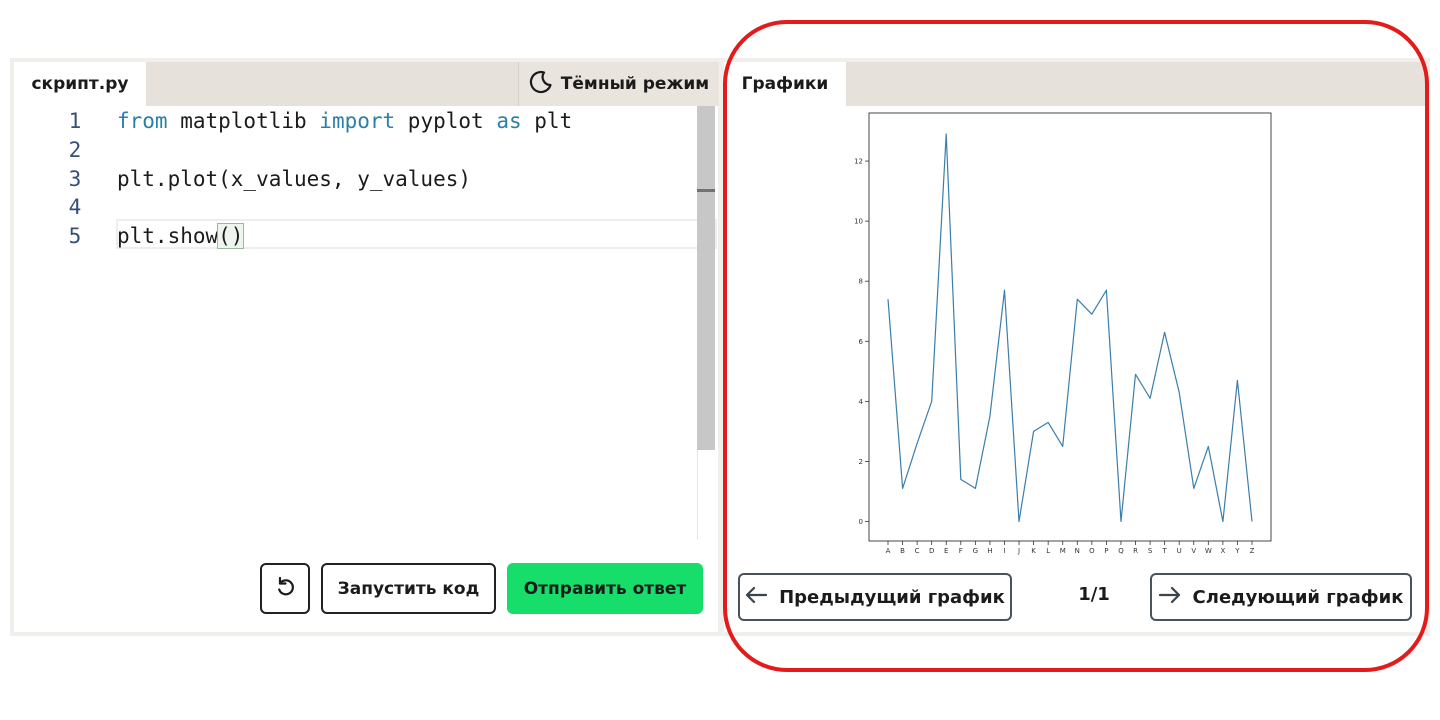 The width and height of the screenshot is (1440, 720). What do you see at coordinates (366, 84) in the screenshot?
I see `editor-tabbar: скрипт.ру Тёмный режим` at bounding box center [366, 84].